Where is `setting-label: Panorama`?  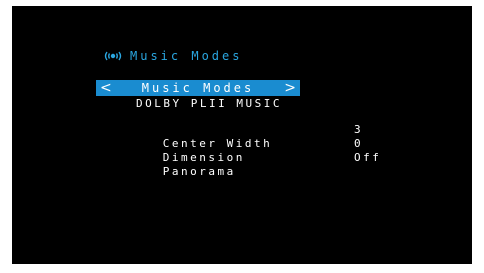 setting-label: Panorama is located at coordinates (199, 171).